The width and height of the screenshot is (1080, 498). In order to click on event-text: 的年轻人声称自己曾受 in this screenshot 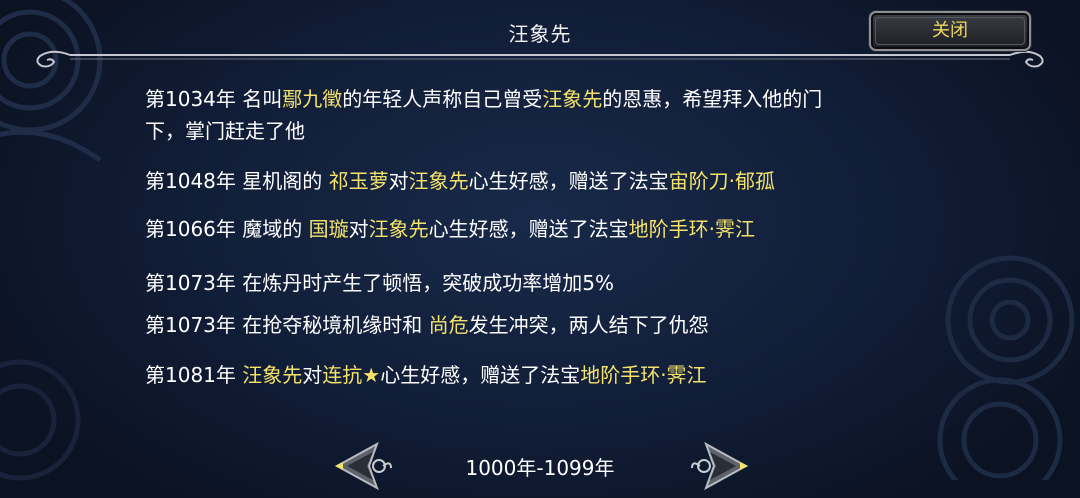, I will do `click(442, 99)`.